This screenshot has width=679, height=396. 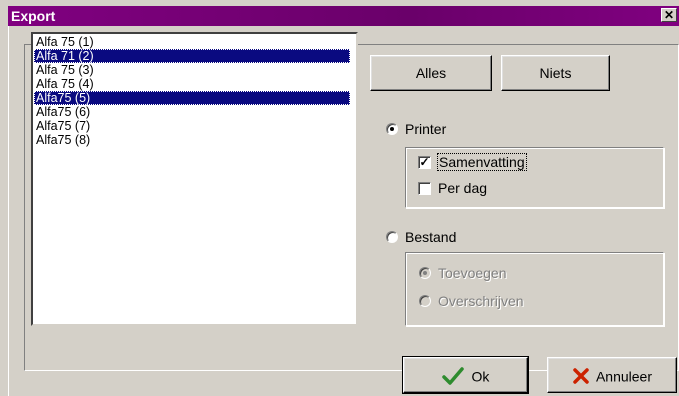 I want to click on summary-checkbox: ✓ Samenvatting, so click(x=472, y=162).